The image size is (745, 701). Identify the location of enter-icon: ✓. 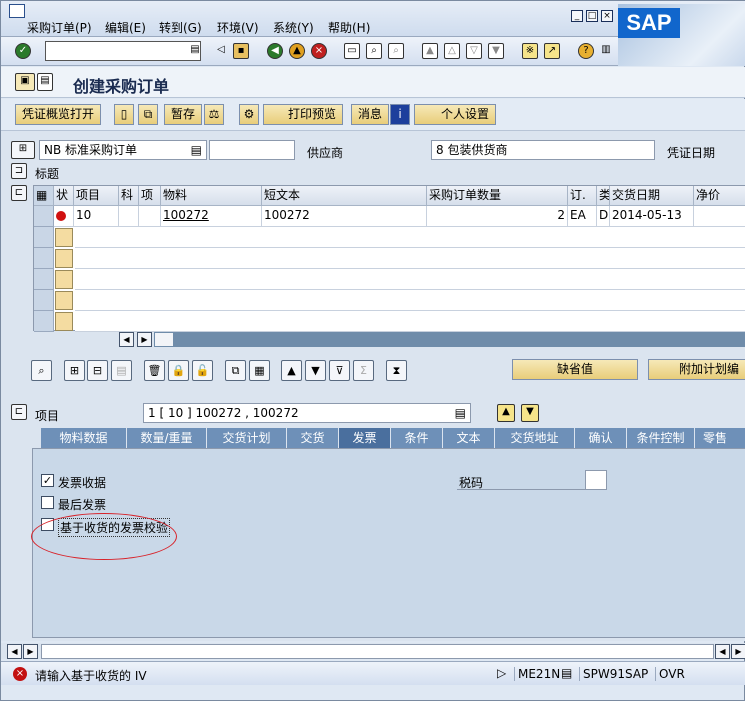
(23, 51).